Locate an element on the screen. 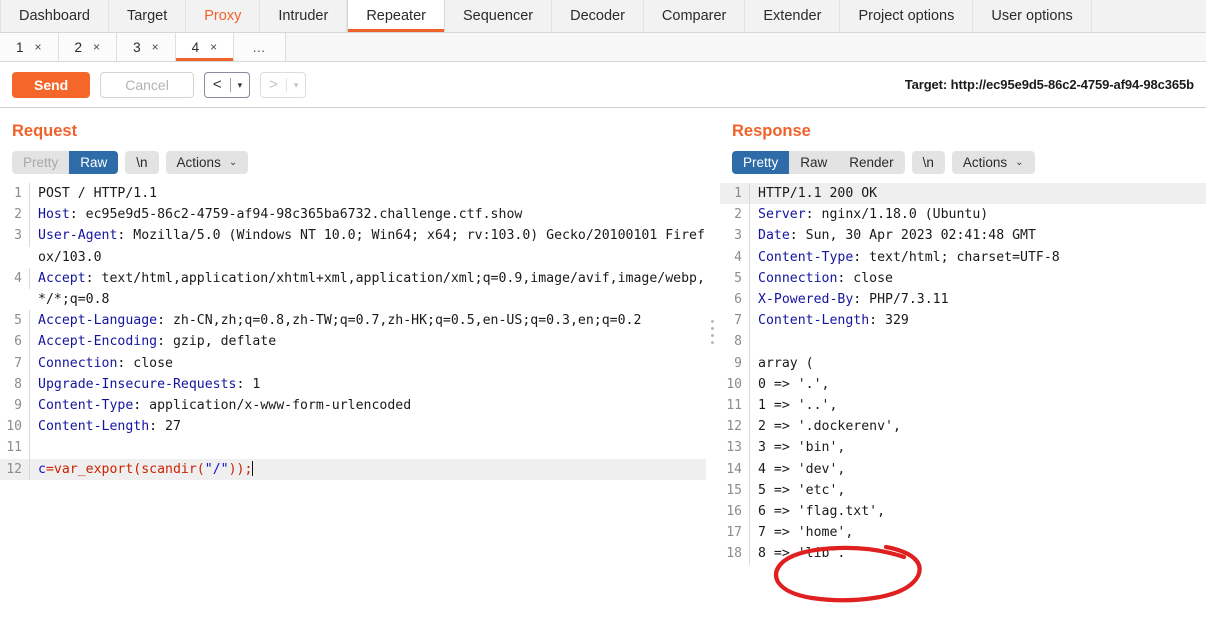  request-view-raw: Raw is located at coordinates (94, 162).